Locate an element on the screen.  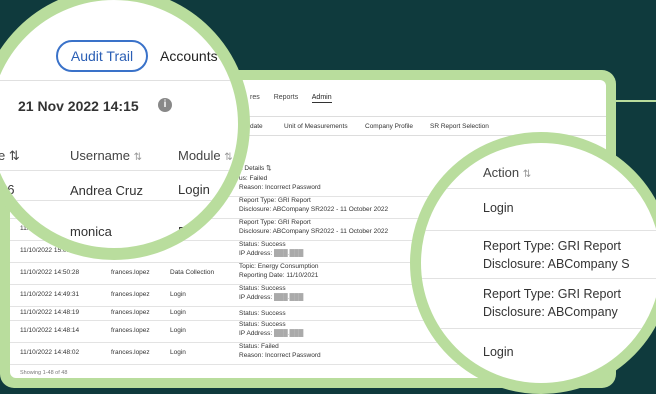
nav-item-reports: Reports is located at coordinates (286, 97).